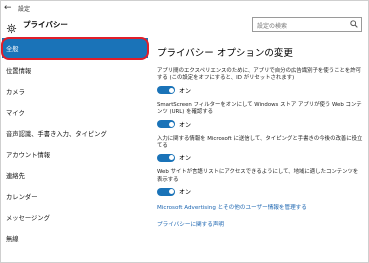 This screenshot has width=369, height=263. What do you see at coordinates (75, 175) in the screenshot?
I see `sidebar-item-contacts: 連絡先` at bounding box center [75, 175].